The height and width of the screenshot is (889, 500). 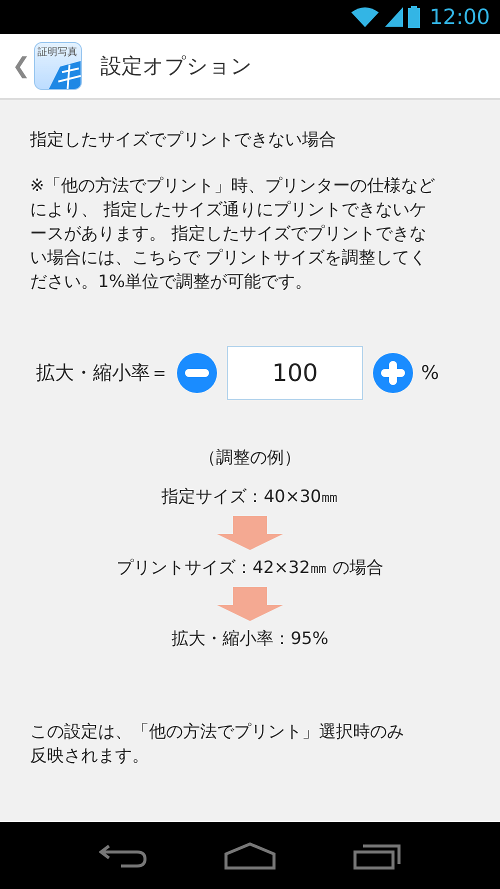 What do you see at coordinates (250, 638) in the screenshot?
I see `example-step: 拡大・縮小率：95%` at bounding box center [250, 638].